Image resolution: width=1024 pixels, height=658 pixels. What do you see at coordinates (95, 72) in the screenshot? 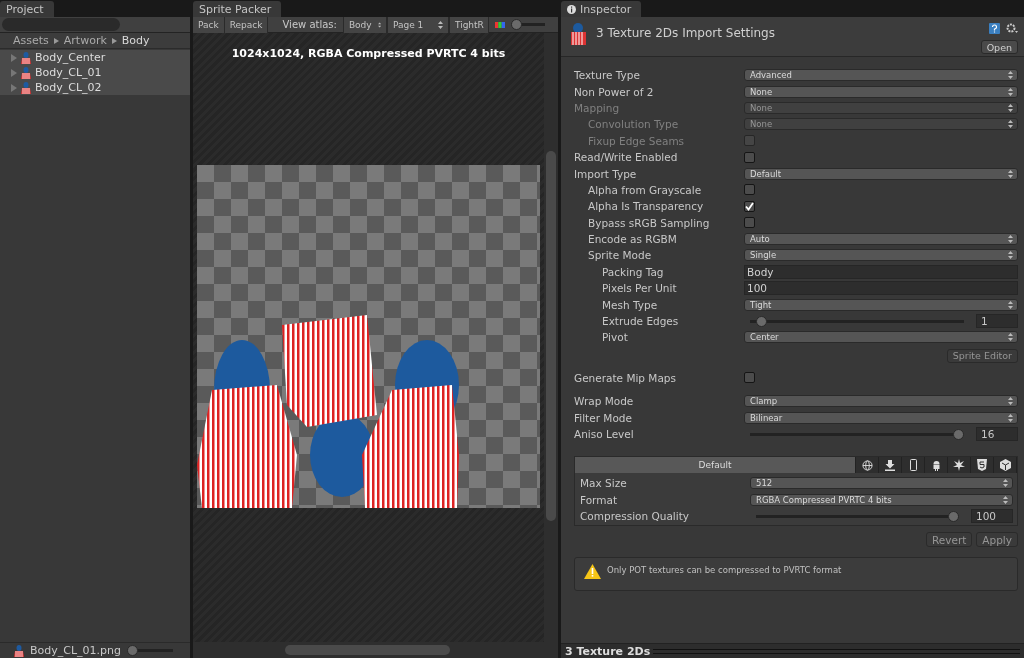
I see `asset-item: Body_CL_01` at bounding box center [95, 72].